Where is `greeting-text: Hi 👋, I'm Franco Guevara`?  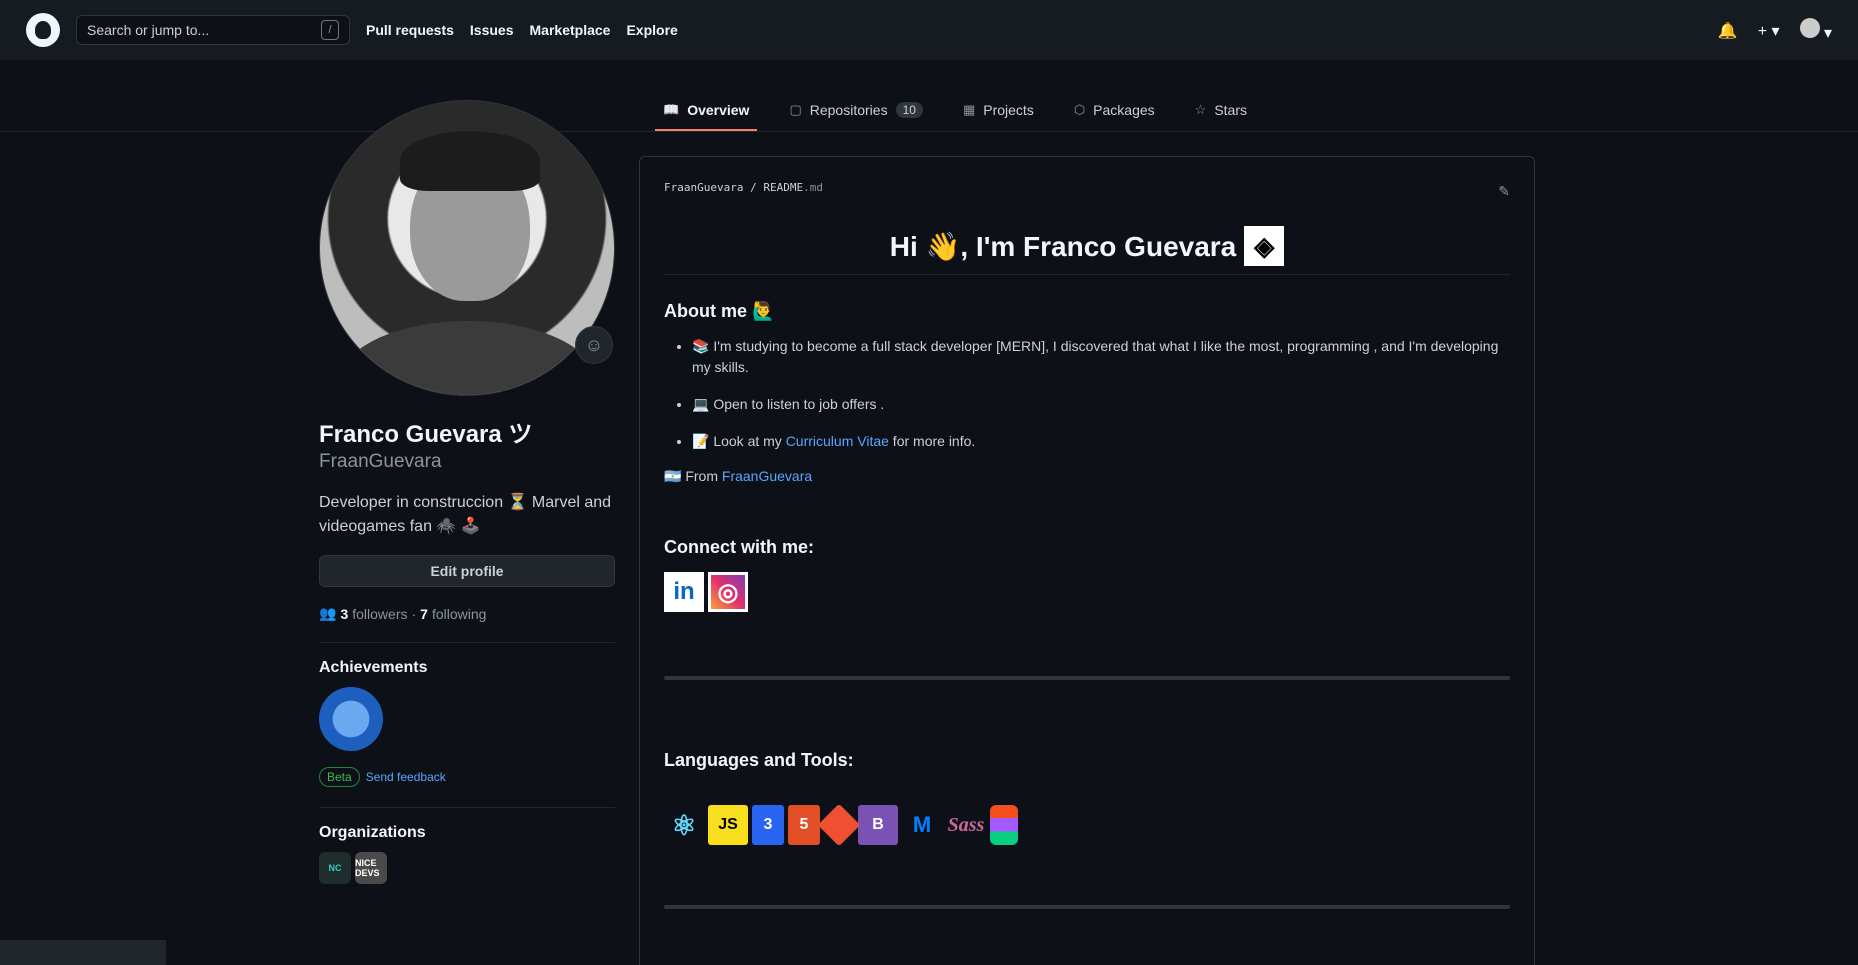 greeting-text: Hi 👋, I'm Franco Guevara is located at coordinates (1063, 246).